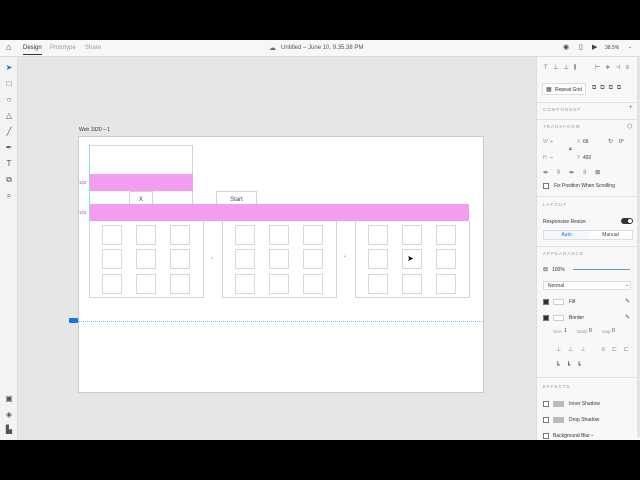  I want to click on drop-shadow-swatch, so click(558, 420).